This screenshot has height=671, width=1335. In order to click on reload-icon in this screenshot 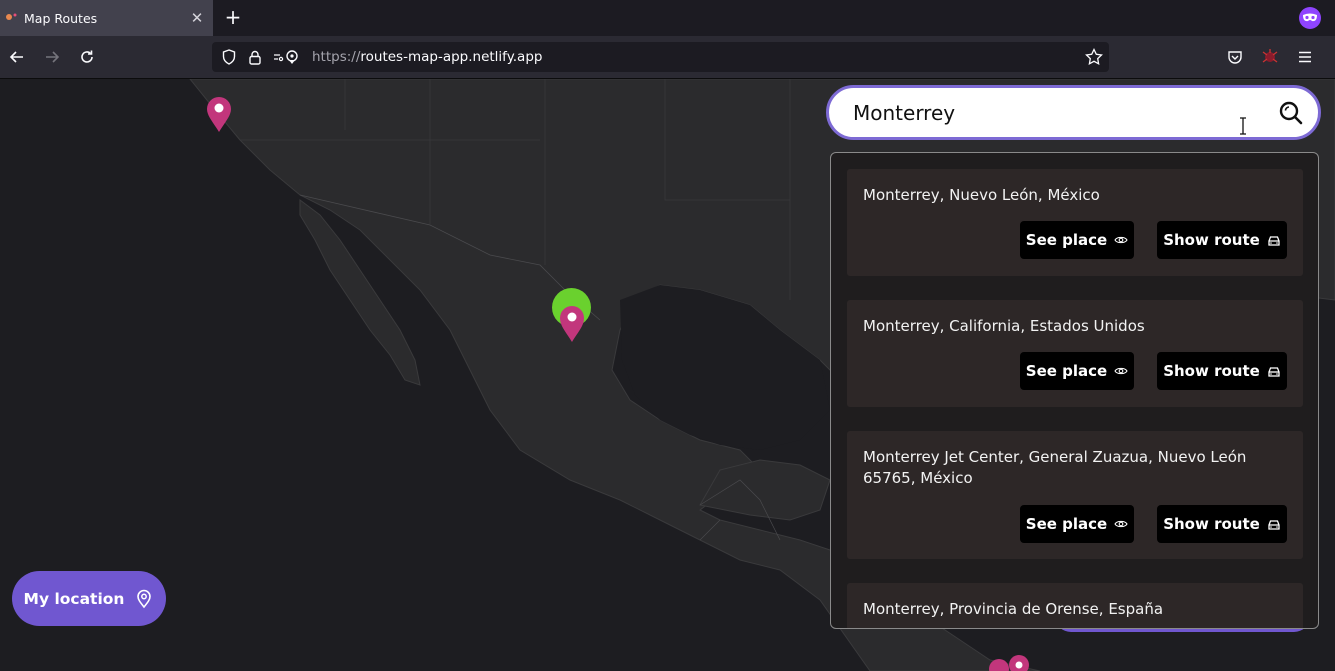, I will do `click(87, 57)`.